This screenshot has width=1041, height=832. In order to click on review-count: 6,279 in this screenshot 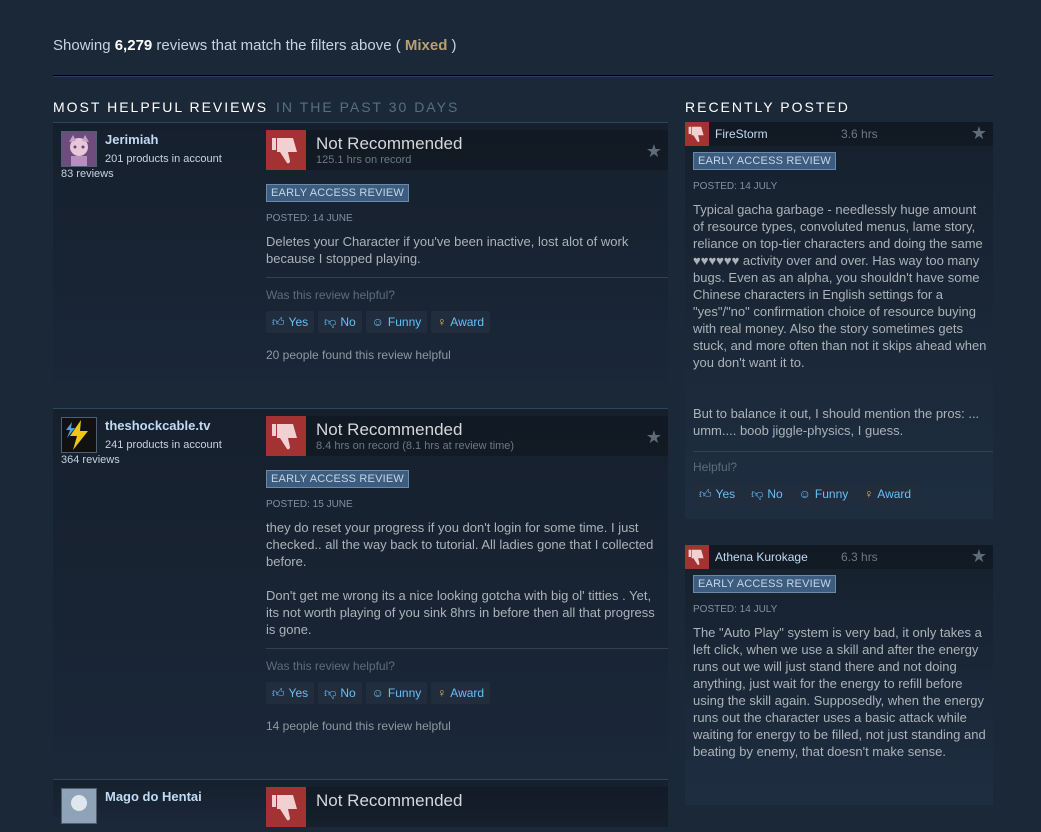, I will do `click(133, 45)`.